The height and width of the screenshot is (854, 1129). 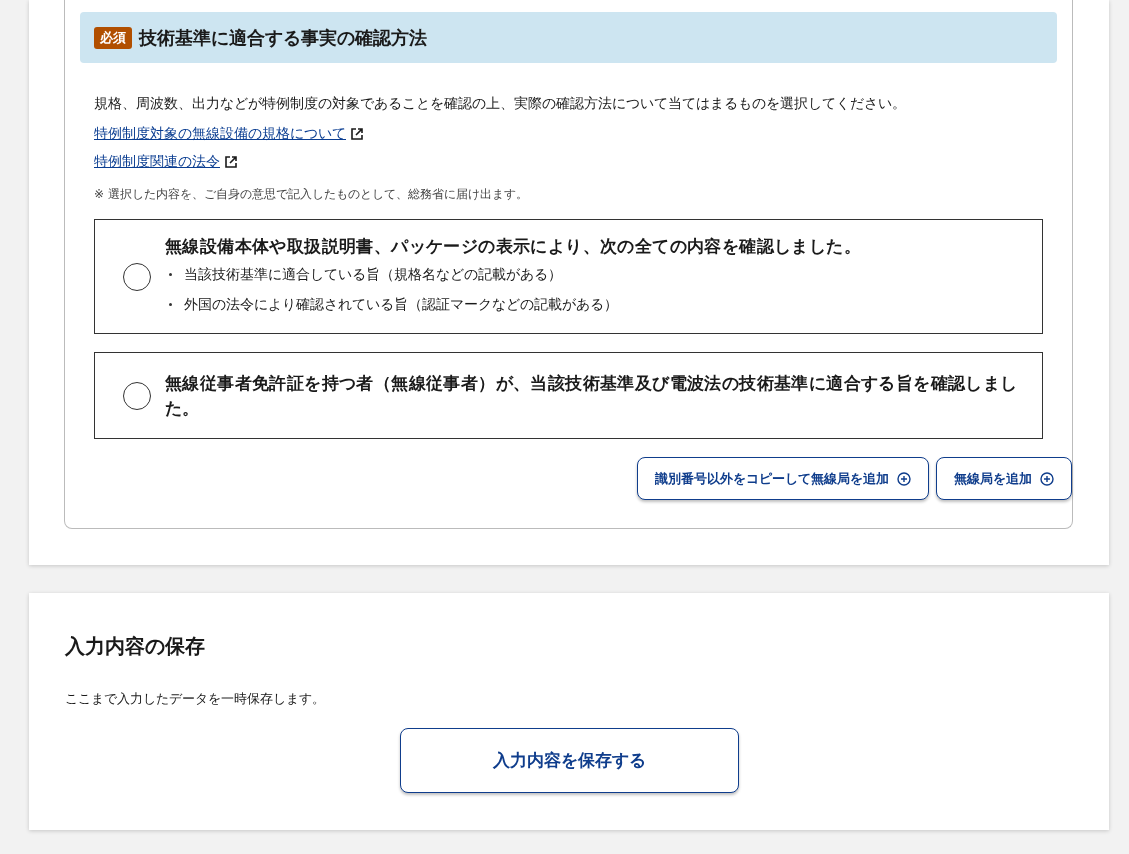 I want to click on save-description: ここまで入力したデータを一時保存します。, so click(x=195, y=699).